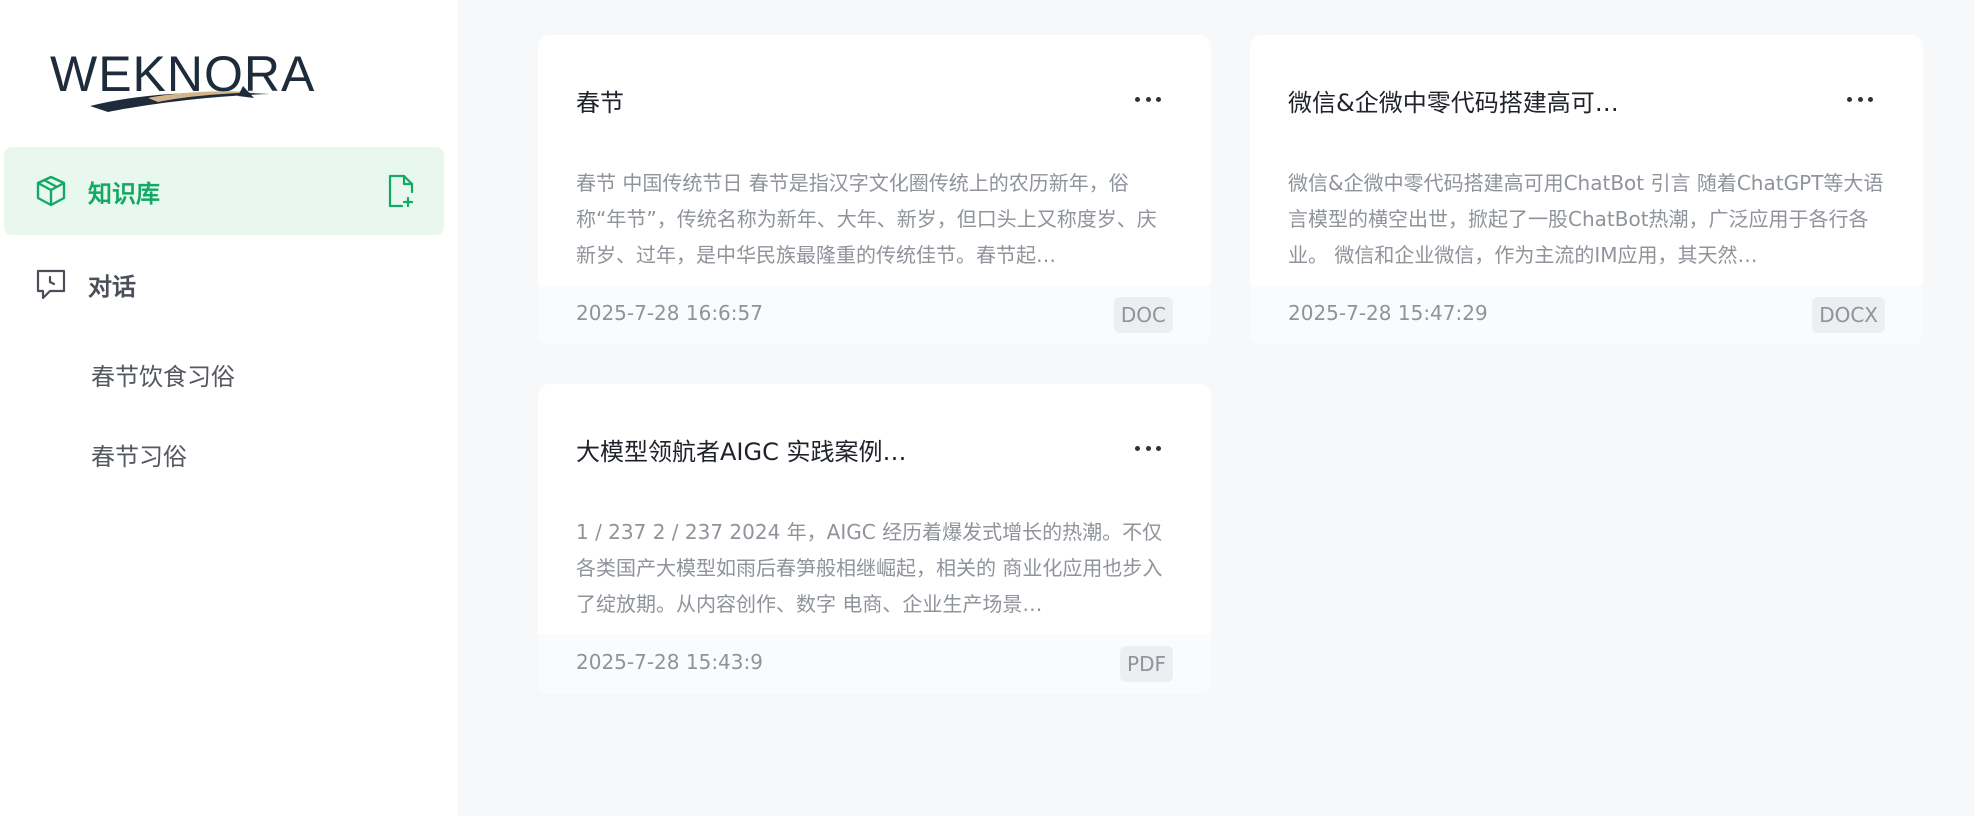 This screenshot has height=816, width=1974. I want to click on card-title: 春节, so click(600, 103).